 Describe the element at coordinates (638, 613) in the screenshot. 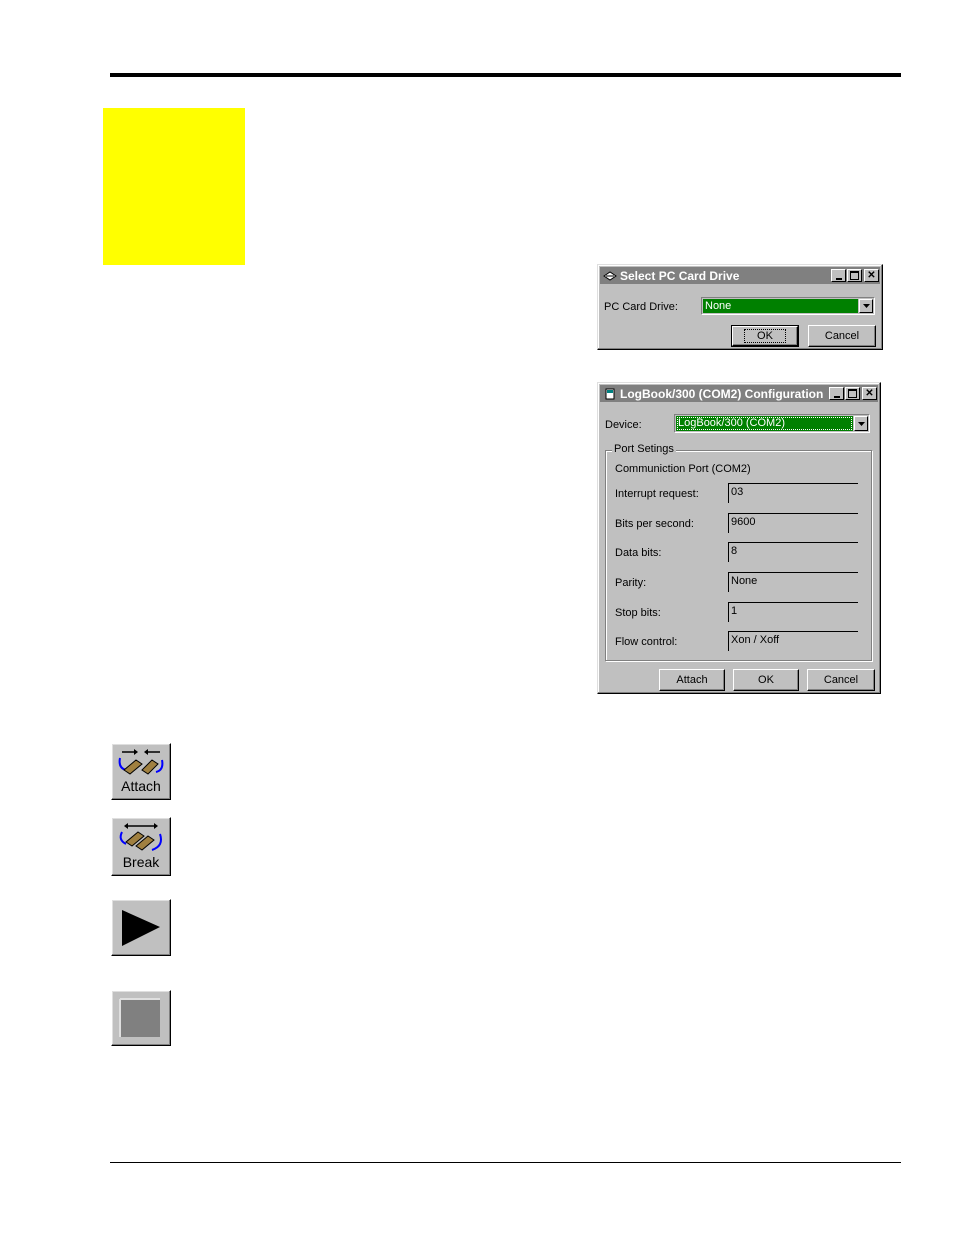

I see `stop-bits-label: Stop bits:` at that location.